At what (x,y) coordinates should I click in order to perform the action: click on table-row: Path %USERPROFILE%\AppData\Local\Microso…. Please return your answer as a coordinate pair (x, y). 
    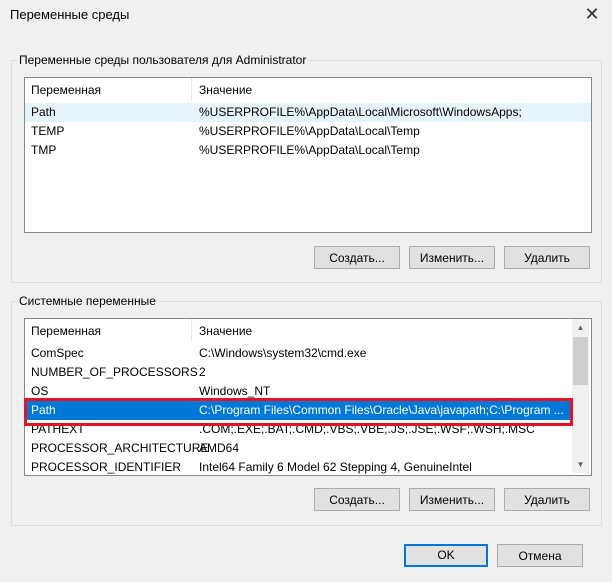
    Looking at the image, I should click on (308, 112).